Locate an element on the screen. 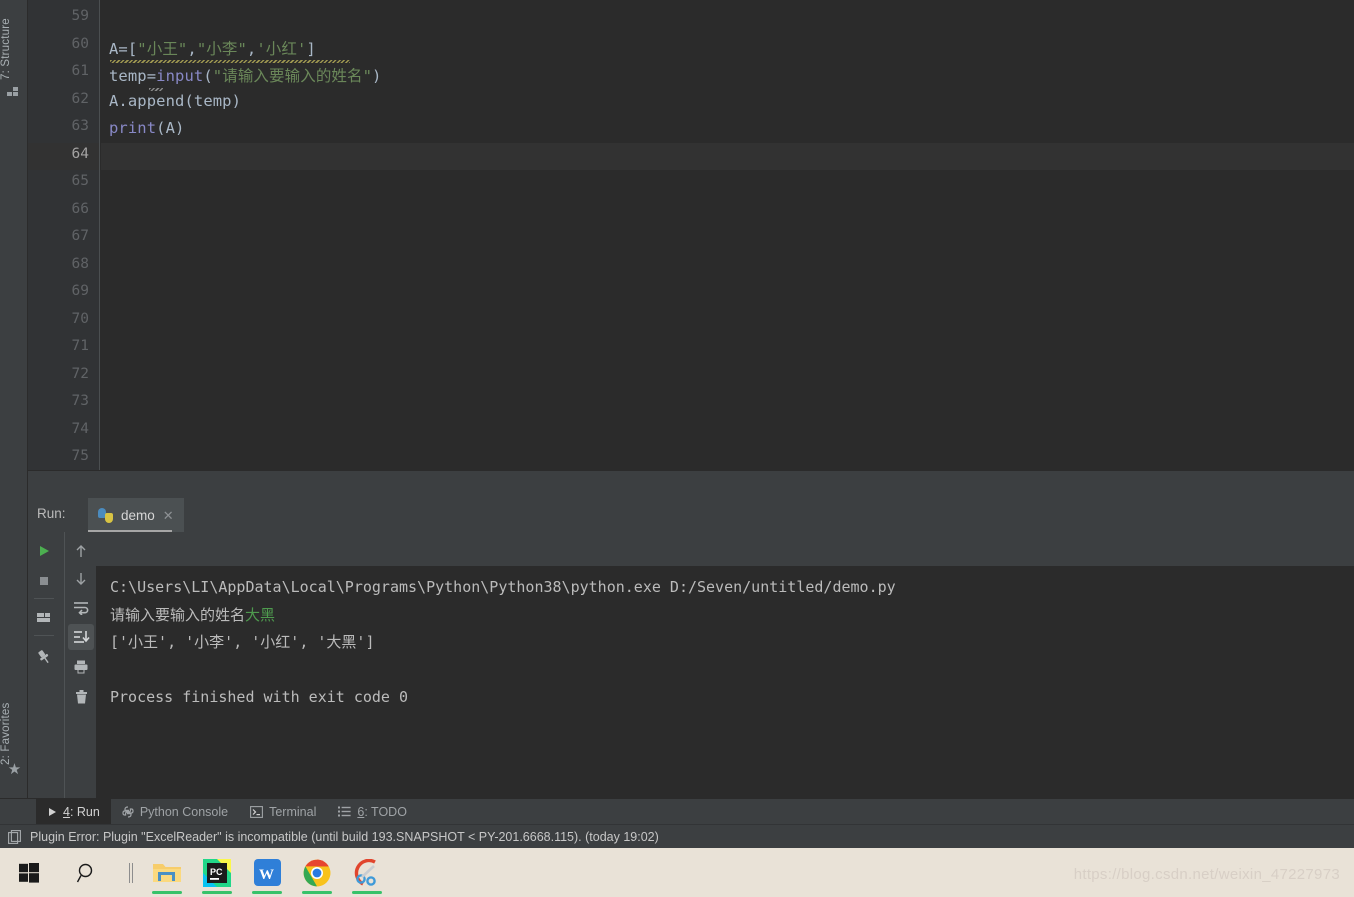  structure-icon is located at coordinates (14, 93).